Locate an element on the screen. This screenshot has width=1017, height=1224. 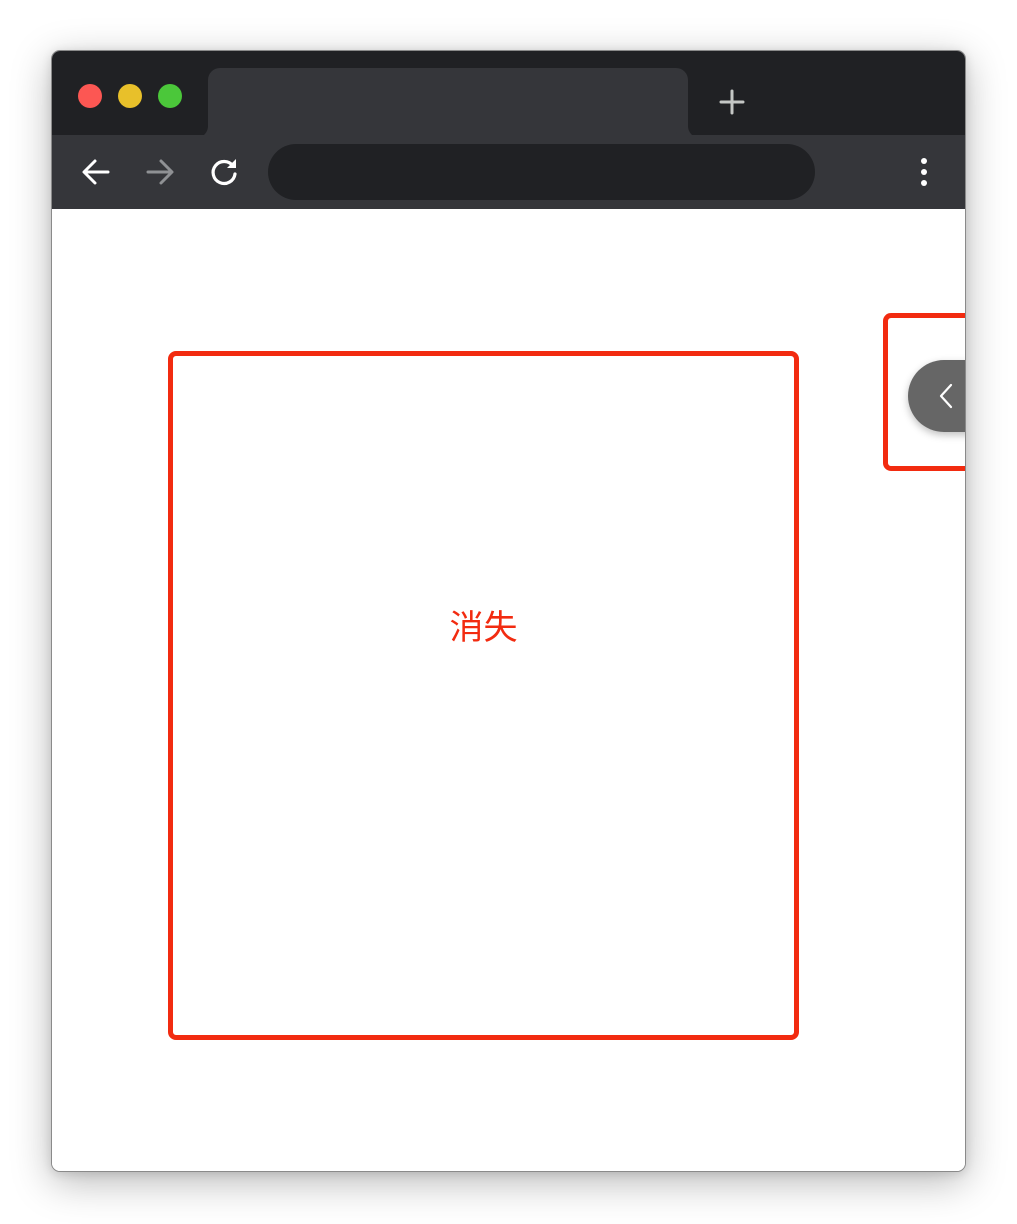
forward-button is located at coordinates (160, 172).